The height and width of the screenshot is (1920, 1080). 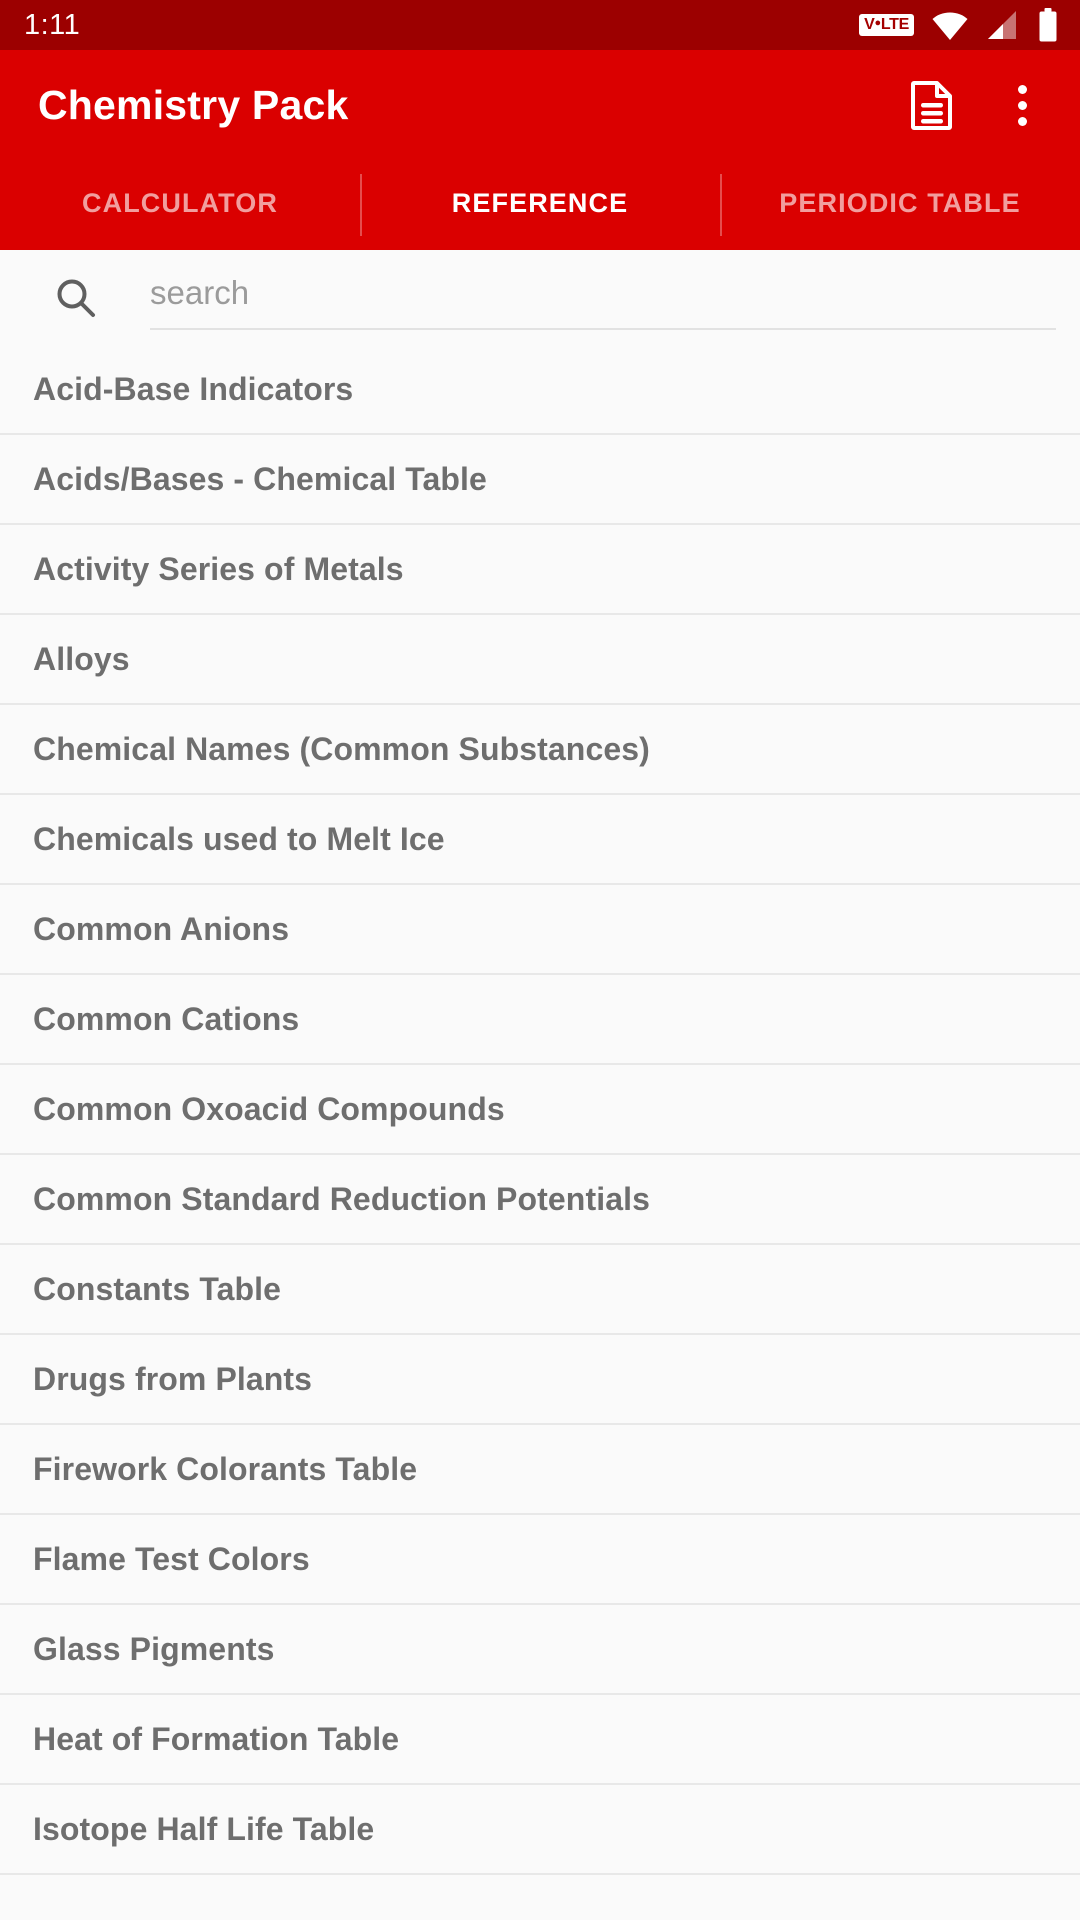 I want to click on overflow-menu-button, so click(x=1022, y=105).